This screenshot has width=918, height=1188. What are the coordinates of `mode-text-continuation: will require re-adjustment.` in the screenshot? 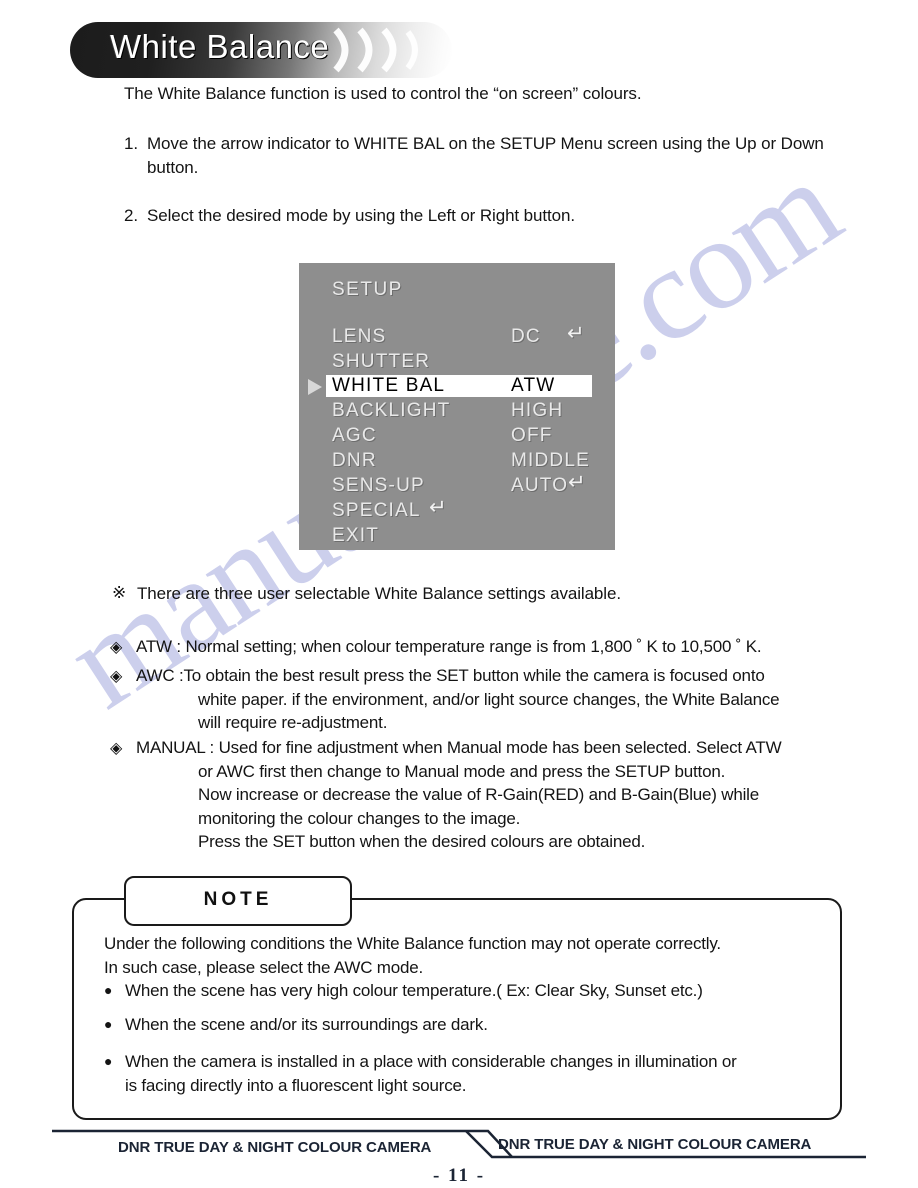 It's located at (293, 722).